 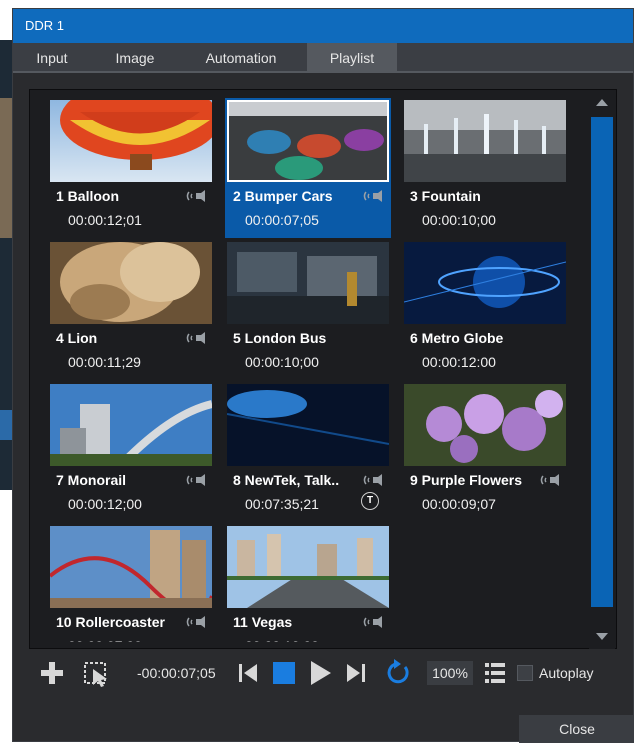 I want to click on clip-item: 5 London Bus 00:00:10;00, so click(x=308, y=310).